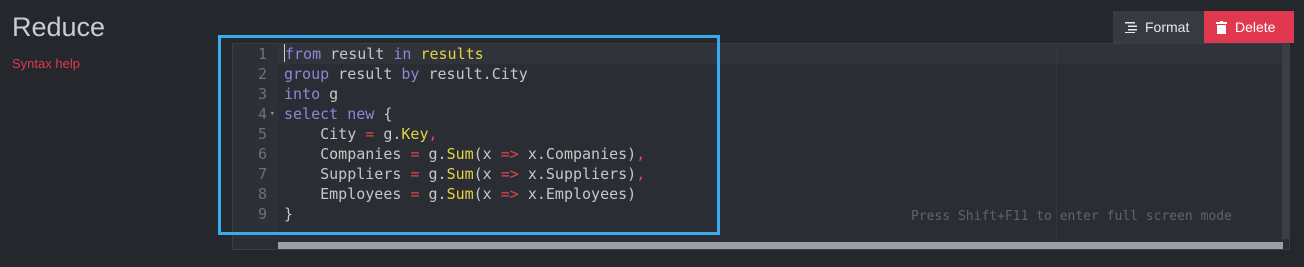  I want to click on format-icon, so click(1131, 27).